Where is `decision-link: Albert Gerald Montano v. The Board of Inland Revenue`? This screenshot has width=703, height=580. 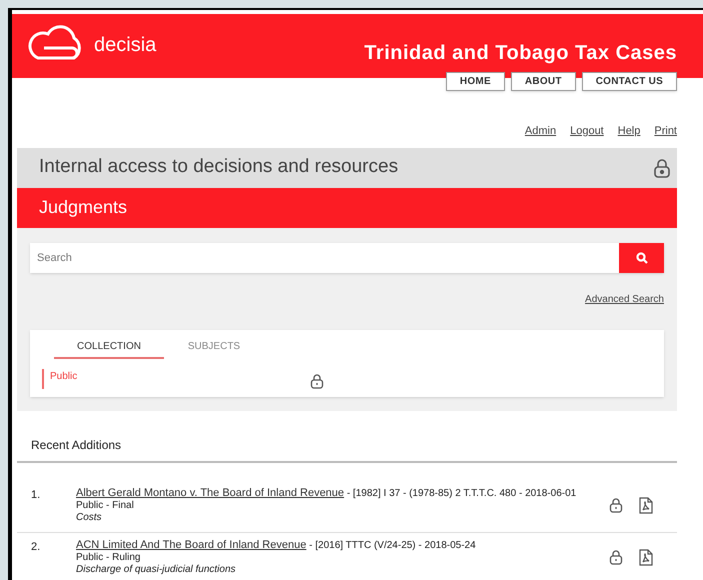 decision-link: Albert Gerald Montano v. The Board of Inland Revenue is located at coordinates (210, 492).